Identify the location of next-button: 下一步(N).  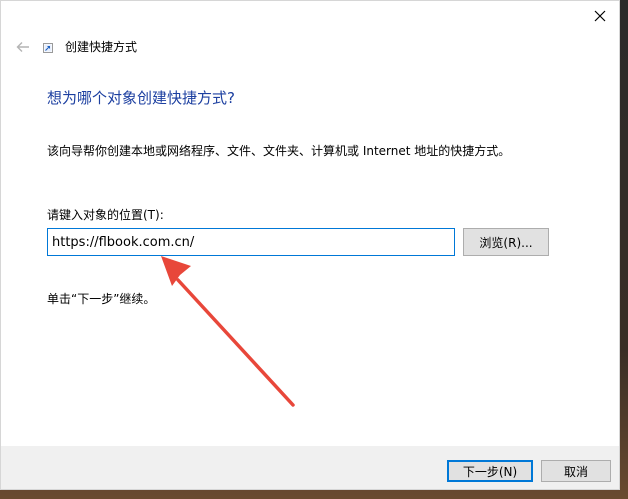
(490, 471).